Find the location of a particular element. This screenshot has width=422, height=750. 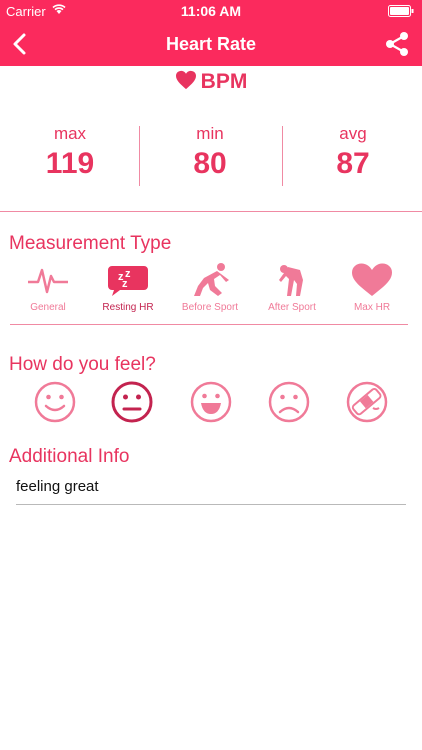

sleep-zzz-icon: z z z is located at coordinates (128, 281).